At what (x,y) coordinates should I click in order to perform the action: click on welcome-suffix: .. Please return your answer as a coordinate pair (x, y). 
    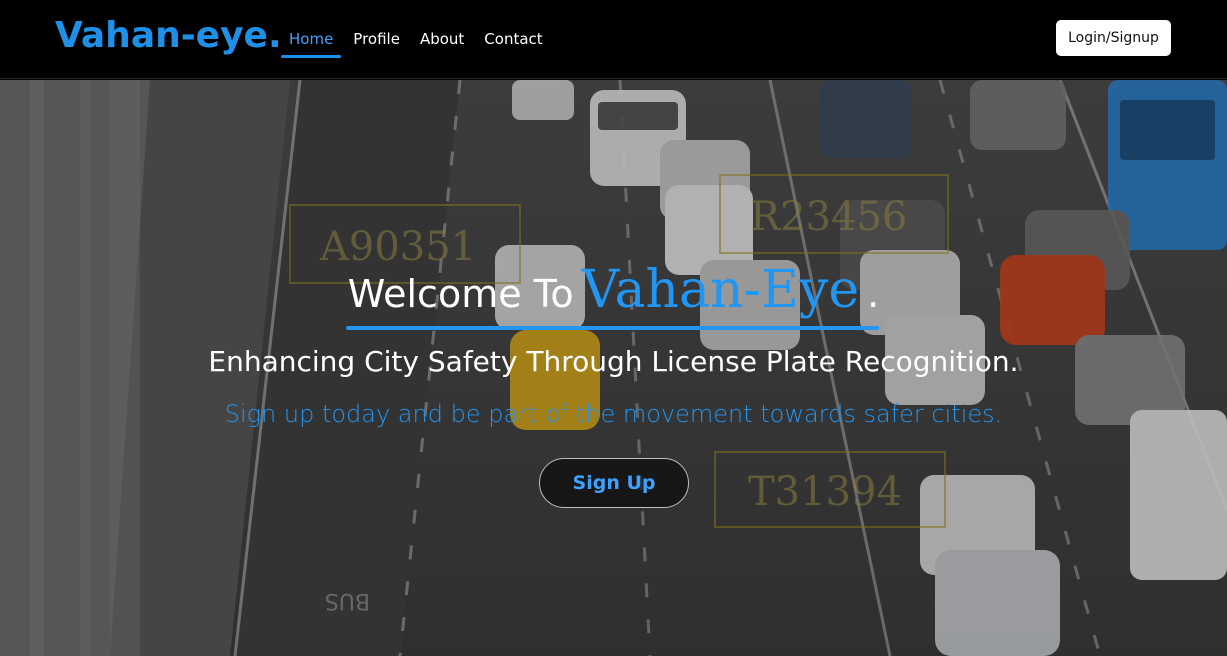
    Looking at the image, I should click on (873, 294).